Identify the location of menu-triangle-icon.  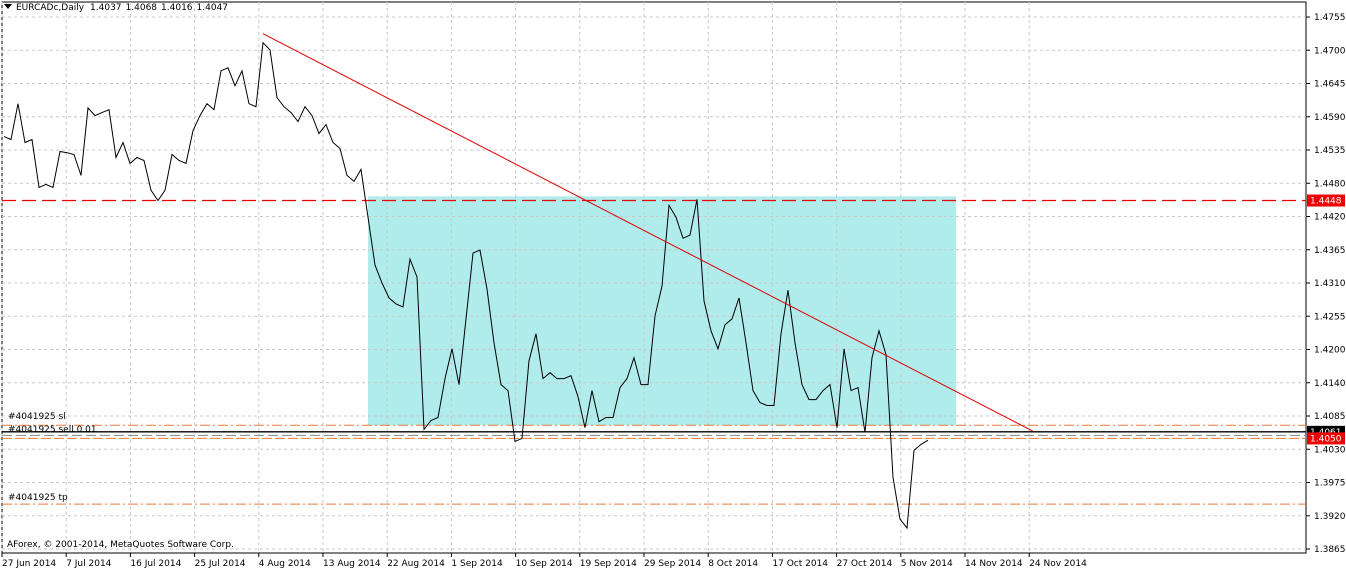
(8, 6).